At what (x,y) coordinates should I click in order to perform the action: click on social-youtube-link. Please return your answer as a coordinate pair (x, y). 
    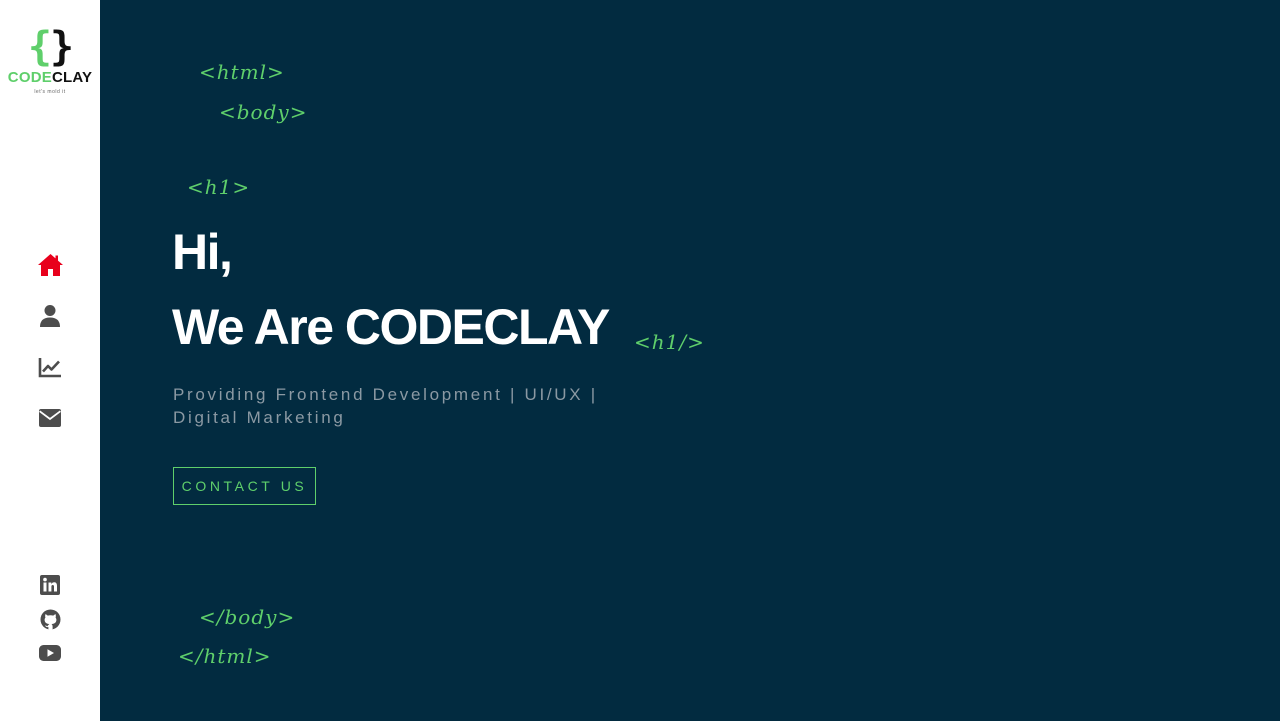
    Looking at the image, I should click on (50, 653).